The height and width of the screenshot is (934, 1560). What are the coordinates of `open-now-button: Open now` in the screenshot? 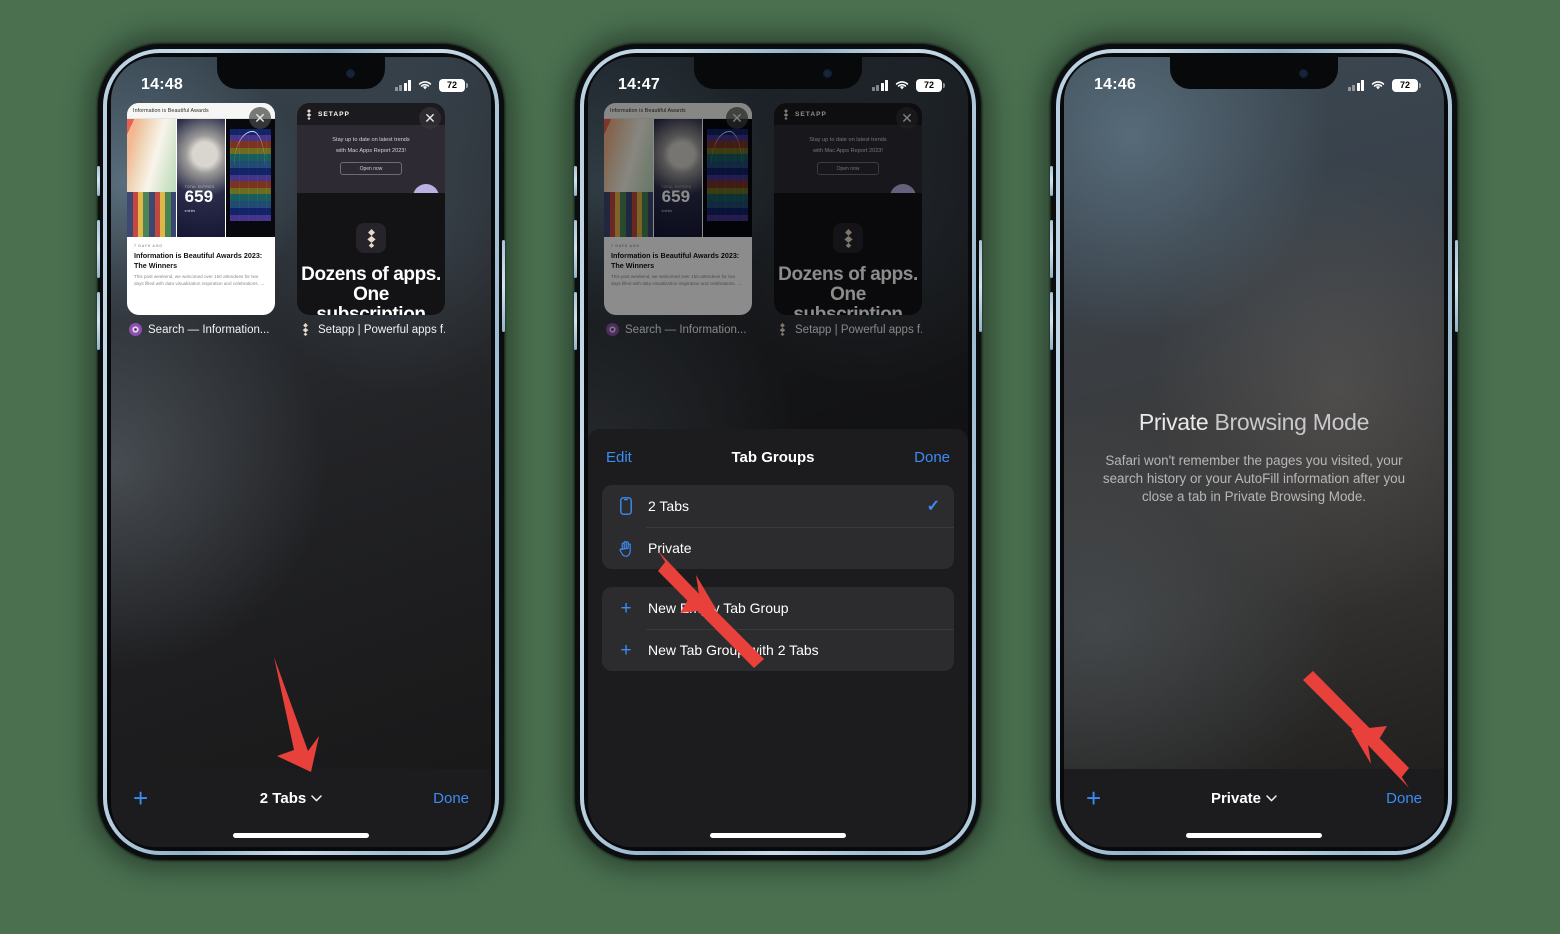 It's located at (371, 169).